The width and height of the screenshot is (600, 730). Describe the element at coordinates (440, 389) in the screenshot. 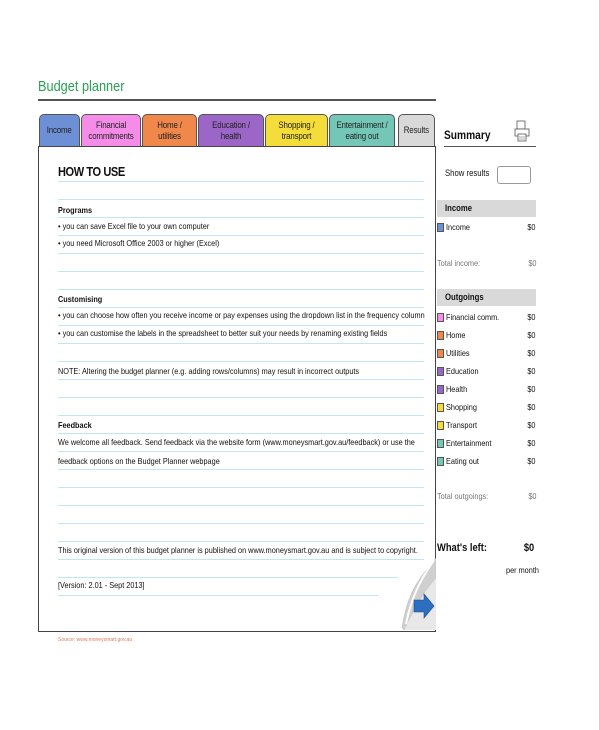

I see `health-swatch` at that location.